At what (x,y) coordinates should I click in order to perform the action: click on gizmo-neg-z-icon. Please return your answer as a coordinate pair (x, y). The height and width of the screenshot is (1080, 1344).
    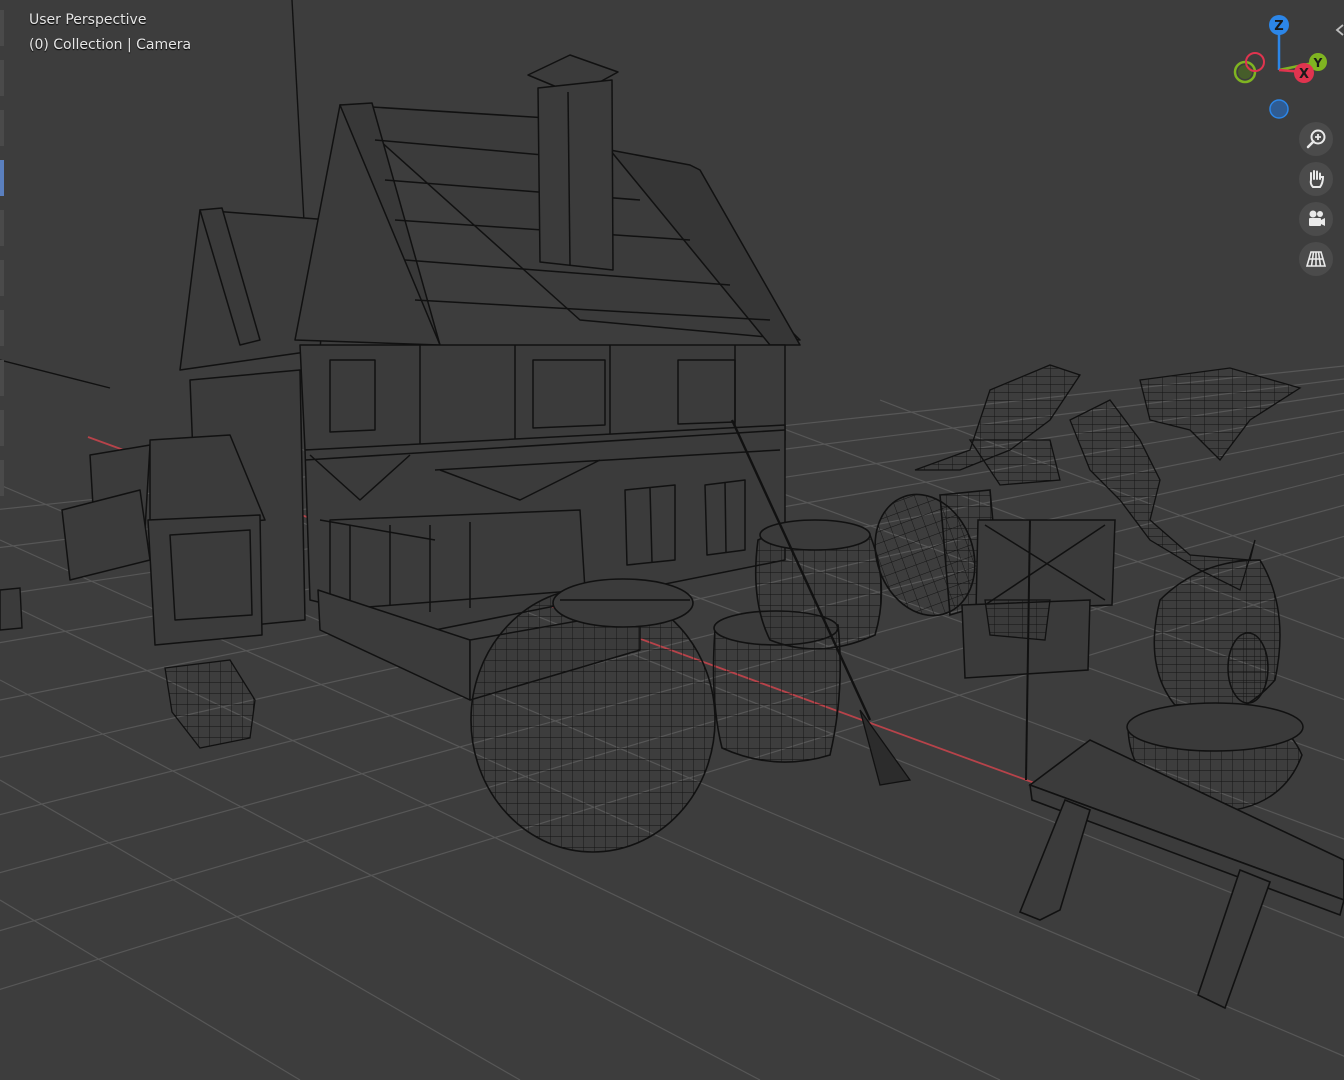
    Looking at the image, I should click on (1279, 109).